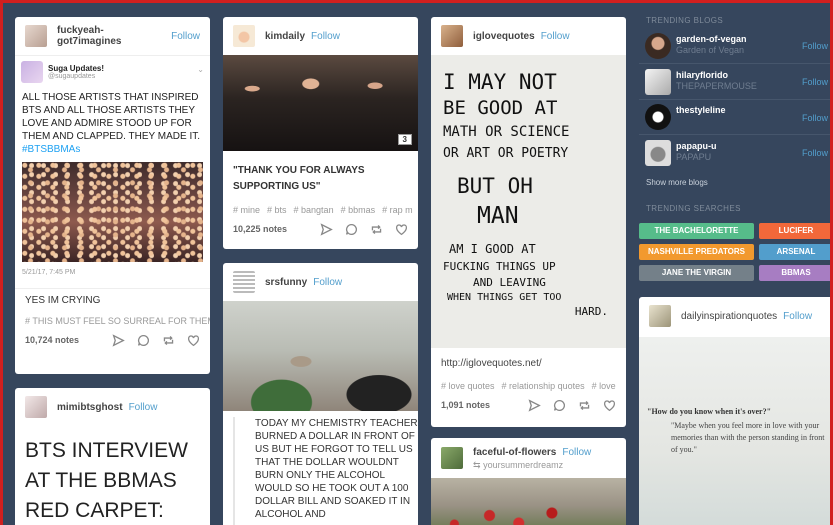 The image size is (833, 525). Describe the element at coordinates (504, 36) in the screenshot. I see `post-username: iglovequotes` at that location.